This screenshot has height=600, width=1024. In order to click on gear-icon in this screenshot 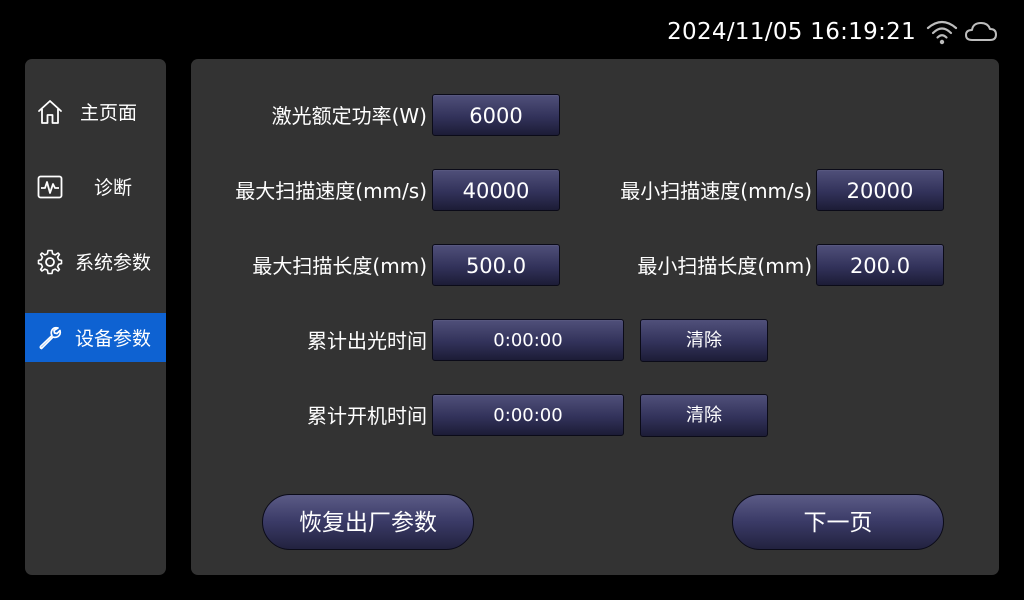, I will do `click(50, 262)`.